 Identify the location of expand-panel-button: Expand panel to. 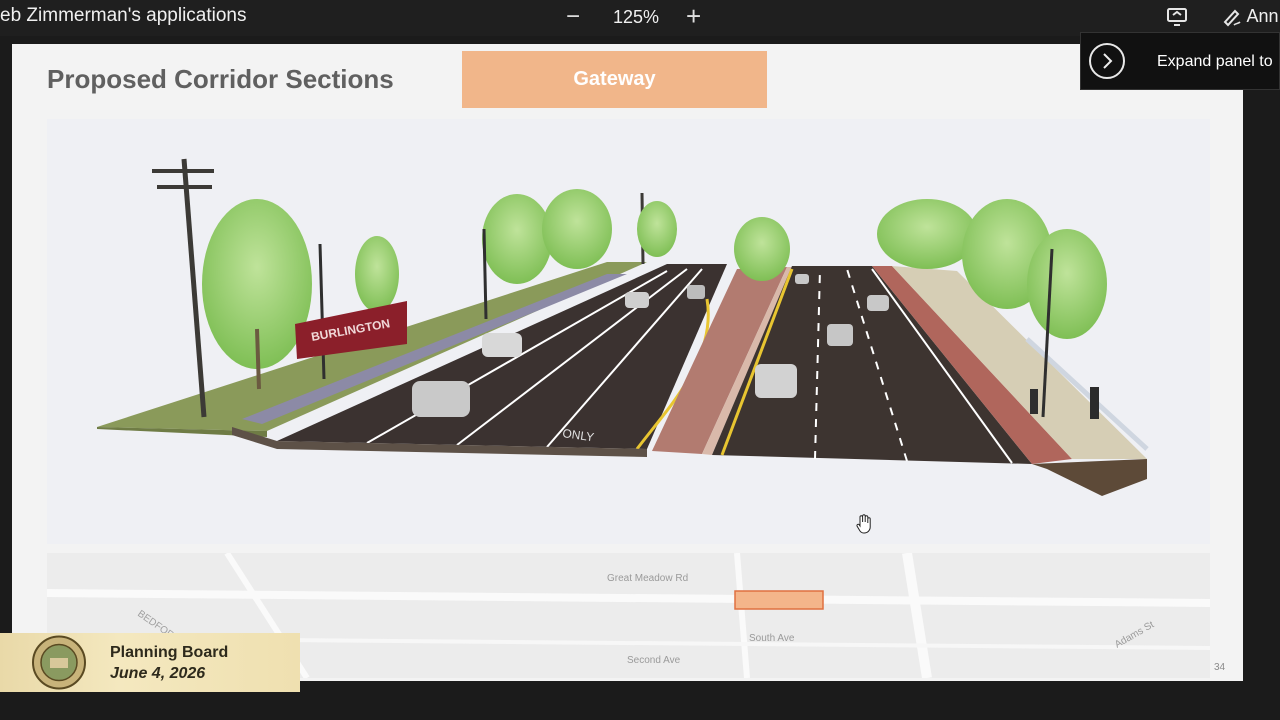
(1180, 61).